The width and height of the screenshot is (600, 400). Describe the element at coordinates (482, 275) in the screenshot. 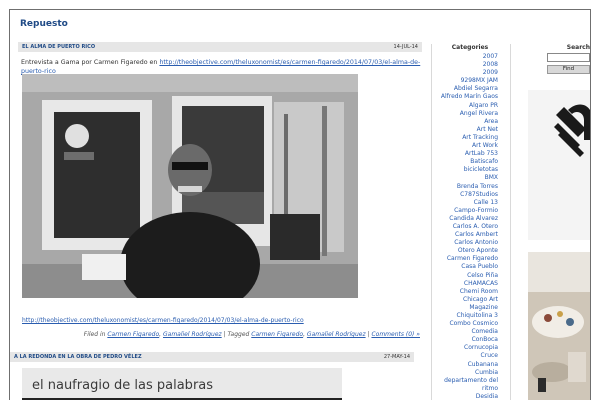

I see `category-link: Celso Piña` at that location.